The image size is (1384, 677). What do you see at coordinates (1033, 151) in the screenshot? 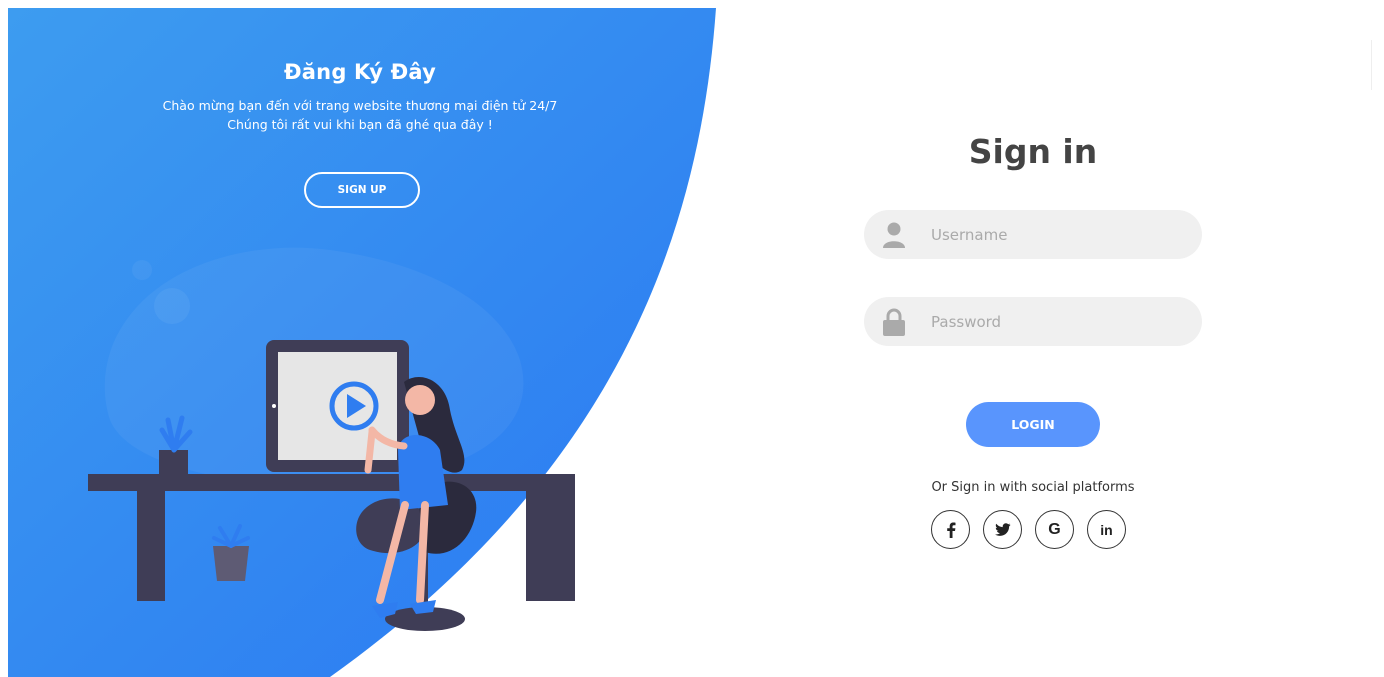
I see `sign-in-title: Sign in` at bounding box center [1033, 151].